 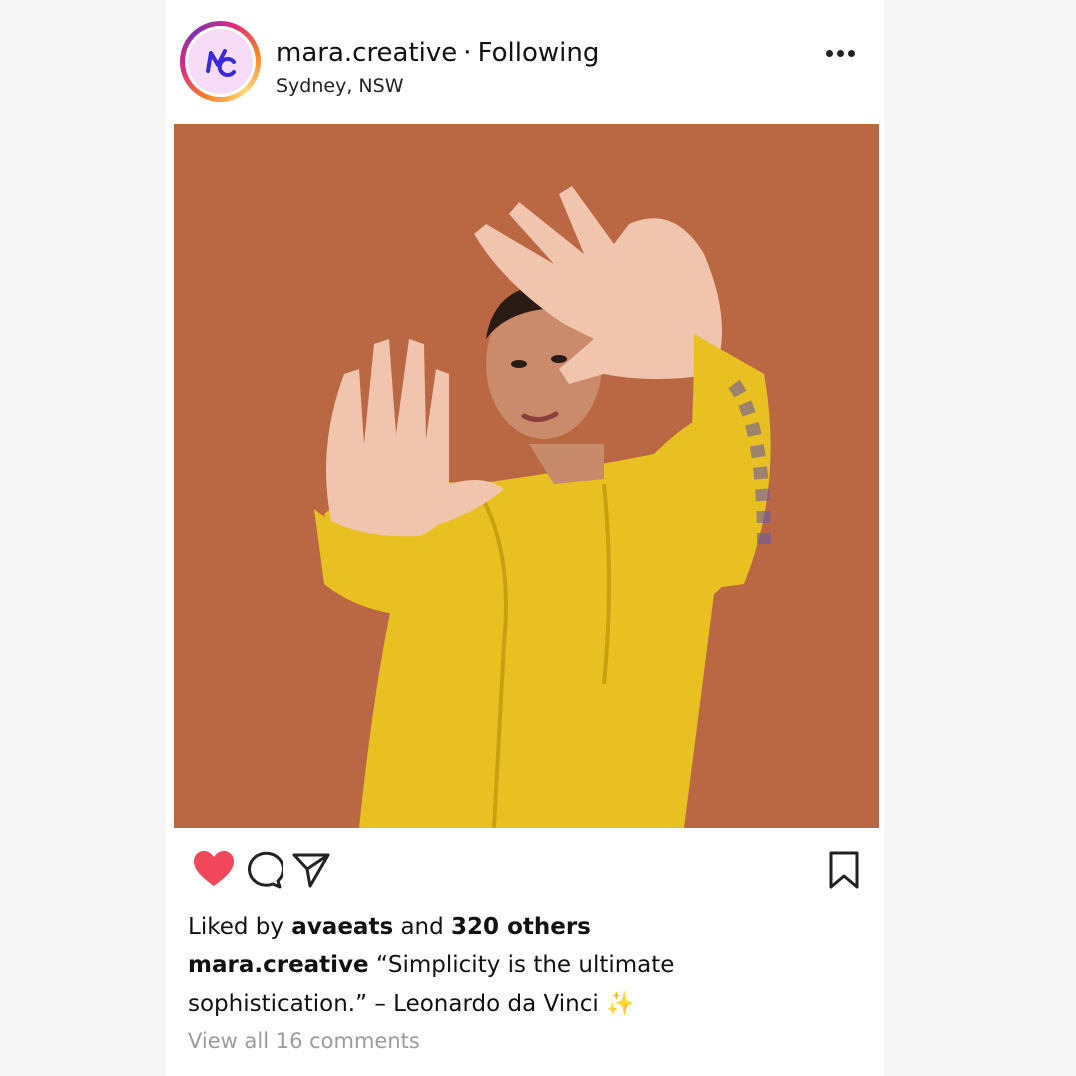 What do you see at coordinates (521, 927) in the screenshot?
I see `likes-others-link: 320 others` at bounding box center [521, 927].